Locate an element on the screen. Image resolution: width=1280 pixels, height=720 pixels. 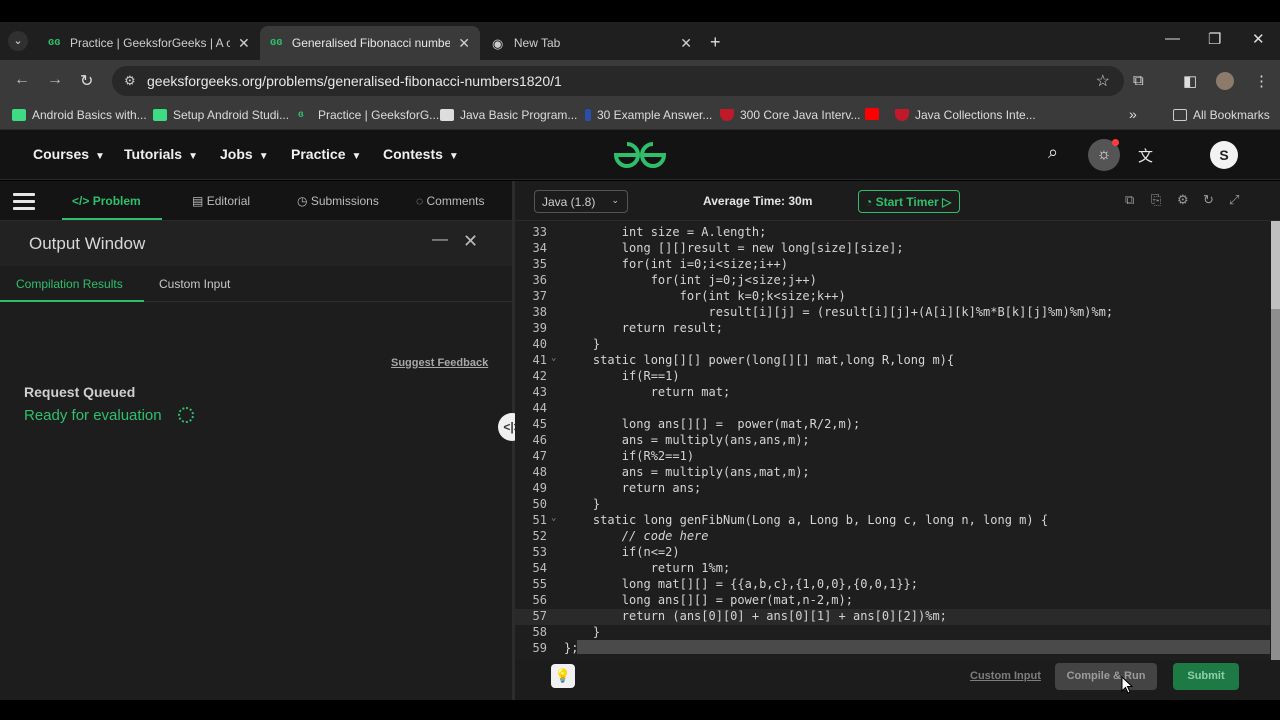
code-line: 52 // code here is located at coordinates (892, 537).